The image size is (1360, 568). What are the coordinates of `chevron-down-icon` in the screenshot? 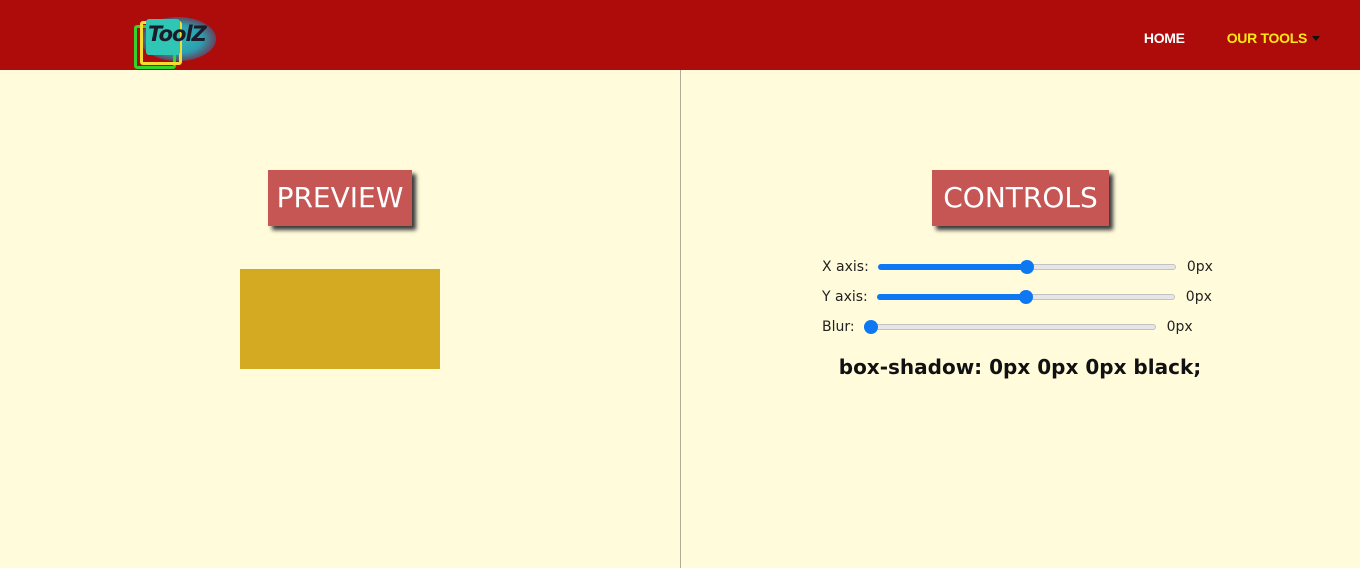 It's located at (1316, 38).